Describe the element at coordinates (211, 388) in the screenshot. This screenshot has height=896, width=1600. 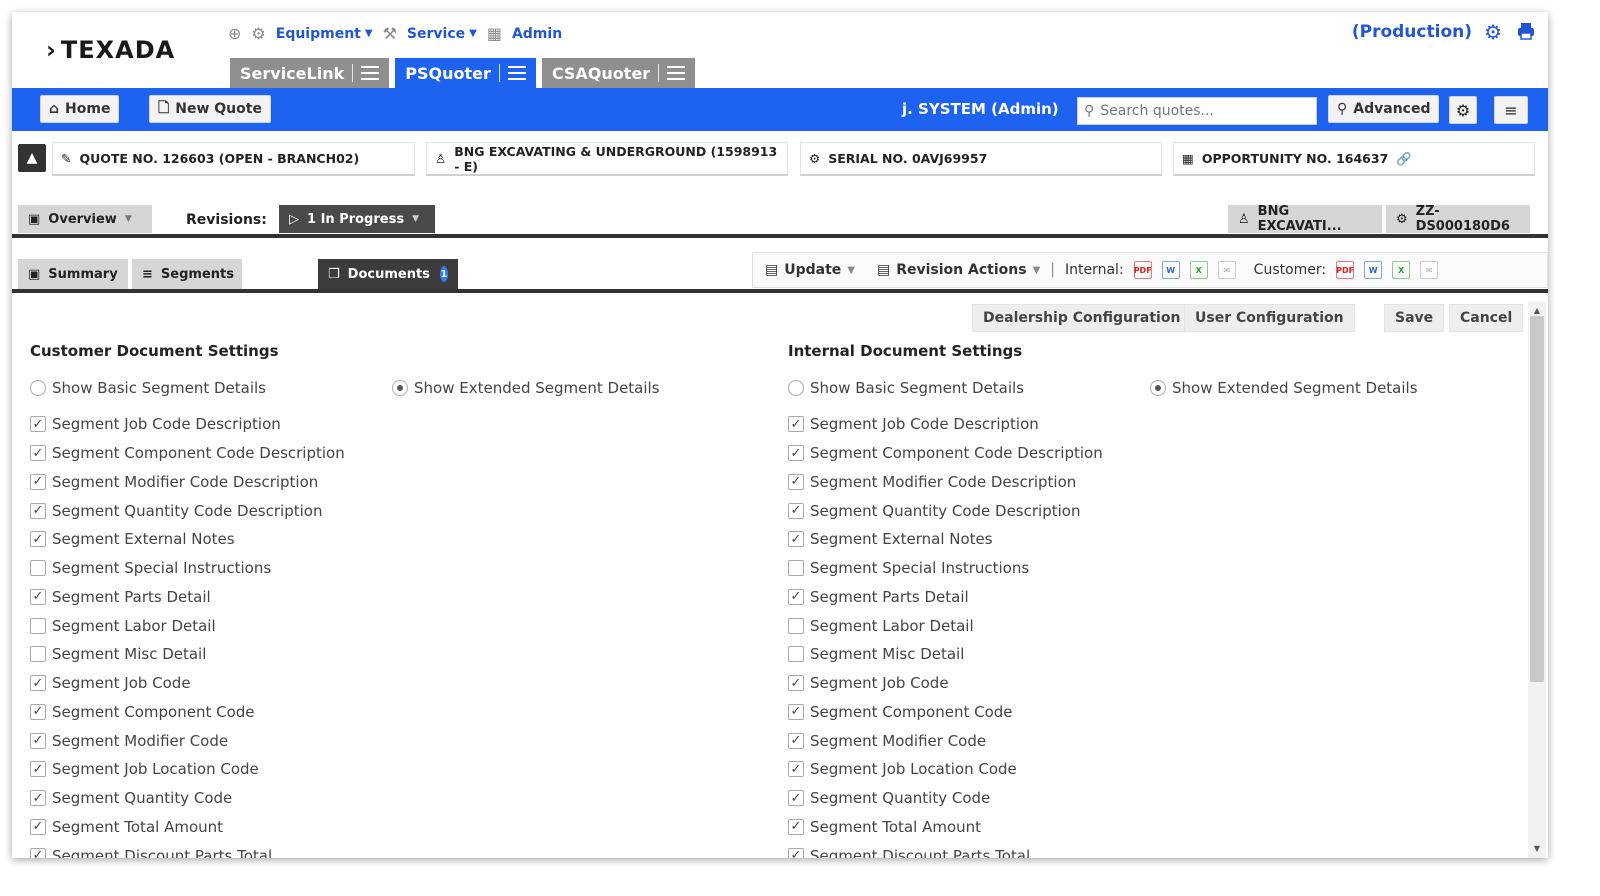
I see `customer-basic-radio: Show Basic Segment Details` at that location.